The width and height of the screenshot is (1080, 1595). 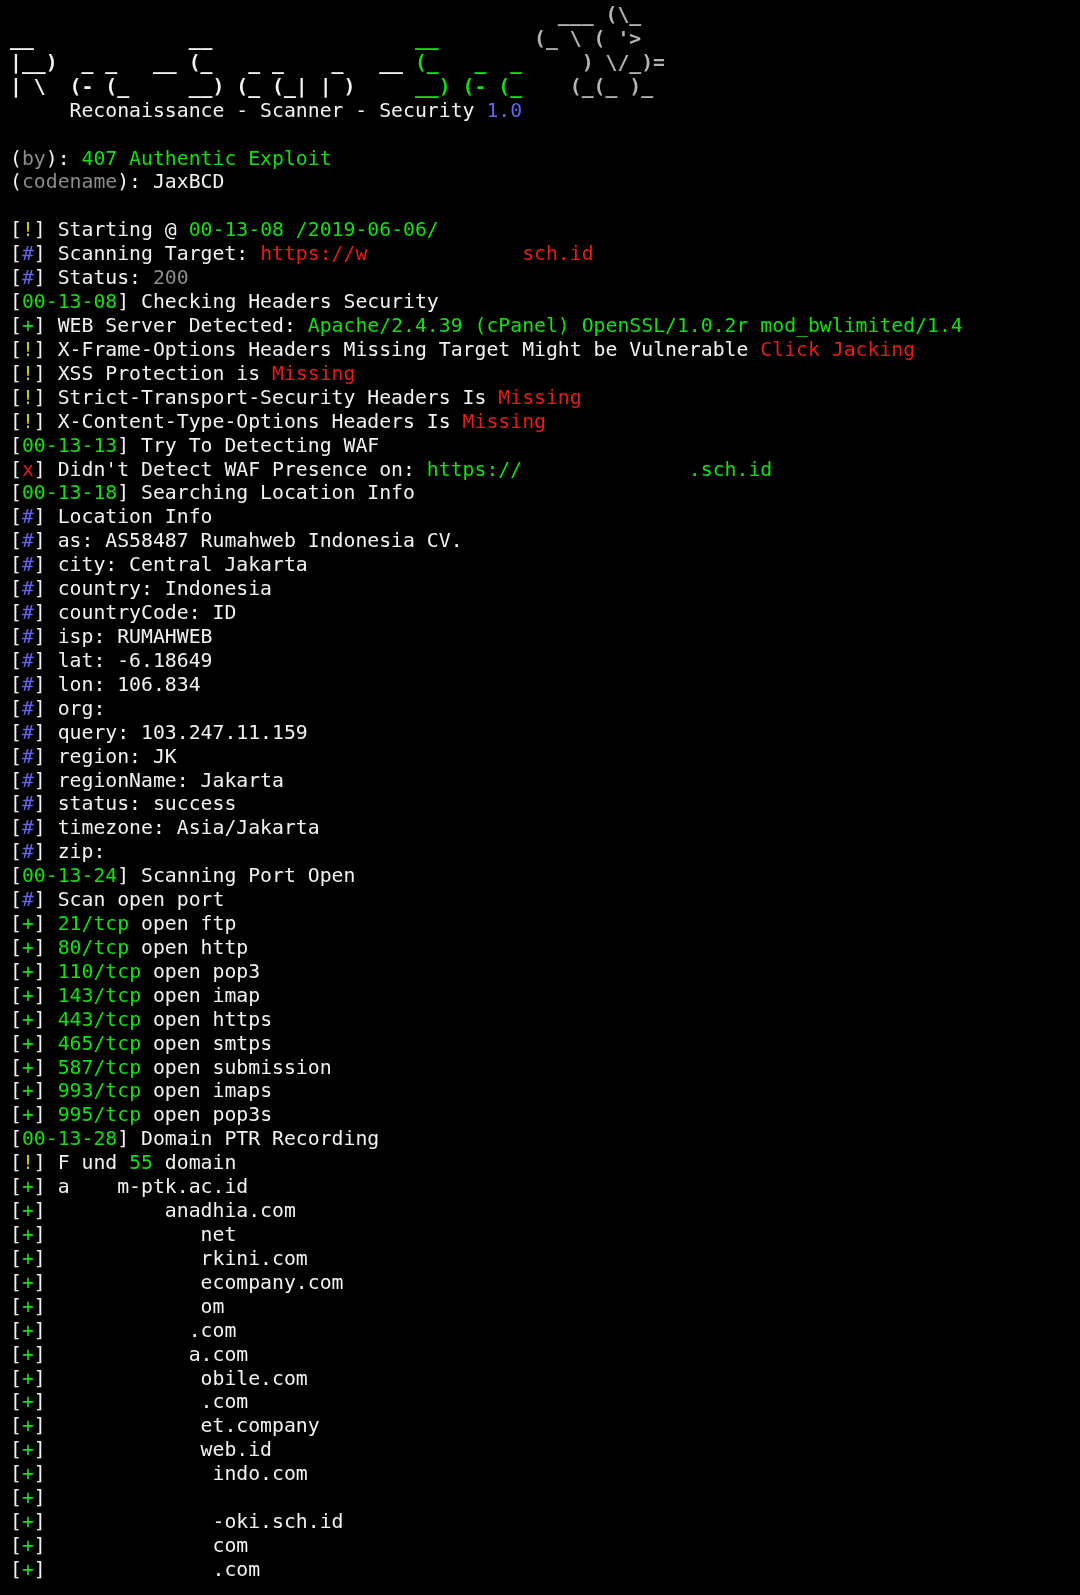 What do you see at coordinates (141, 1043) in the screenshot?
I see `terminal-line: [+] 465/tcp open smtps` at bounding box center [141, 1043].